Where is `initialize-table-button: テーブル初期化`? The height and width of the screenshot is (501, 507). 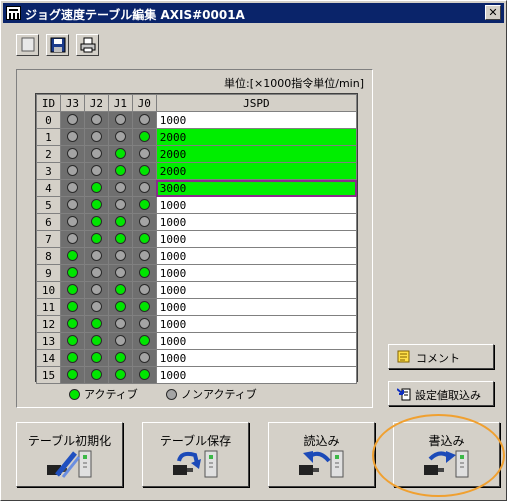
initialize-table-button: テーブル初期化 is located at coordinates (69, 454).